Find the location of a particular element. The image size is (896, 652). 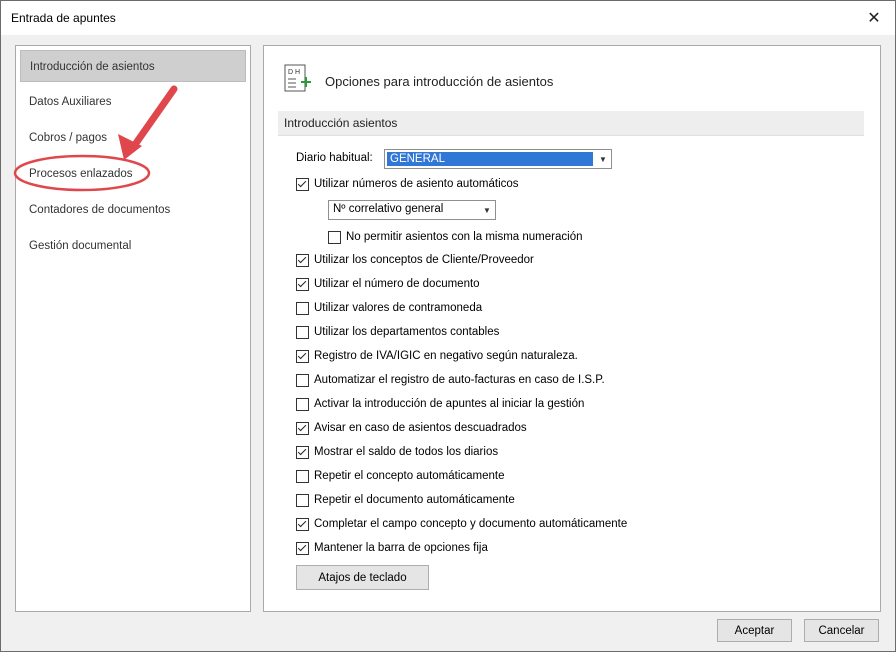

option-row: Repetir el documento automáticamente is located at coordinates (405, 500).